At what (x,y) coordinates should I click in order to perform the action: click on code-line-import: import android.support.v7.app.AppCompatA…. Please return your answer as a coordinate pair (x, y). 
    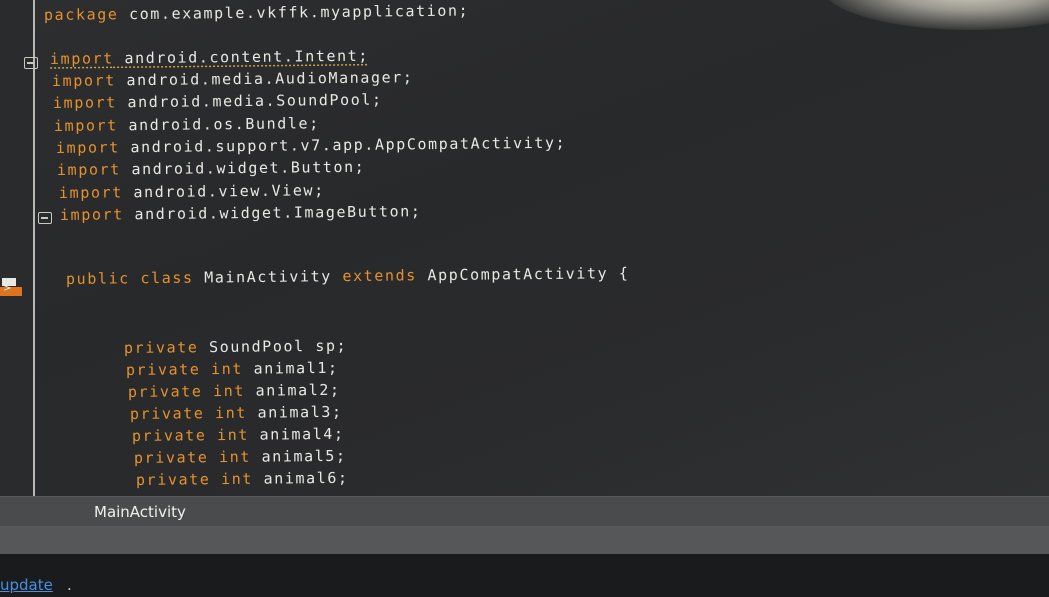
    Looking at the image, I should click on (311, 145).